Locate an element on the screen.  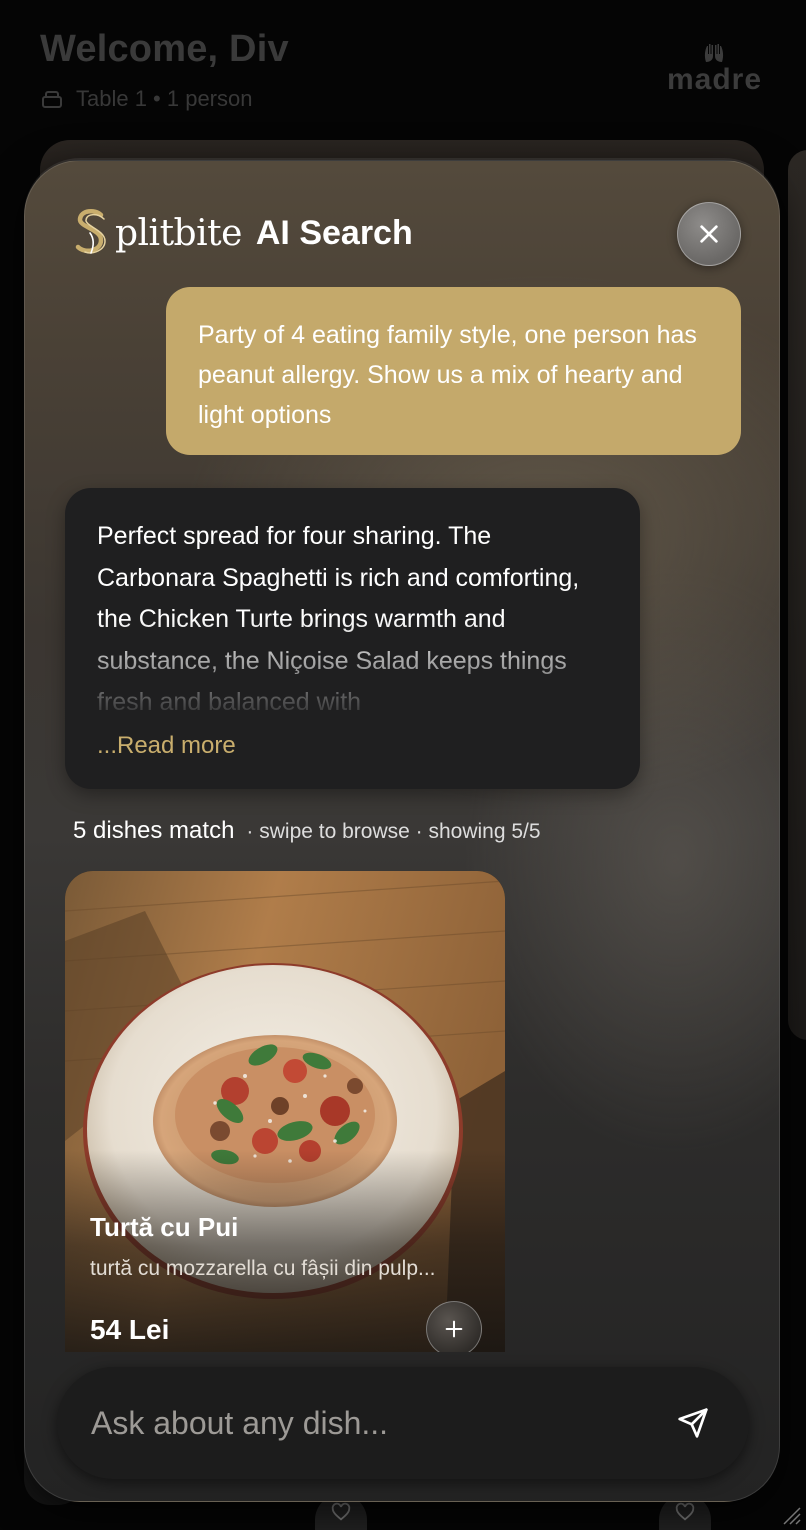
match-meta: · swipe to browse · showing 5/5 is located at coordinates (393, 831).